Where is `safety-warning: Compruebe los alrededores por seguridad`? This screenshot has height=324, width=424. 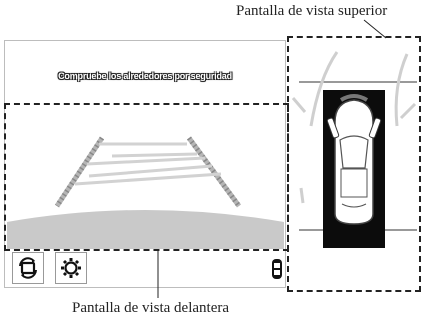
safety-warning: Compruebe los alrededores por seguridad is located at coordinates (145, 76).